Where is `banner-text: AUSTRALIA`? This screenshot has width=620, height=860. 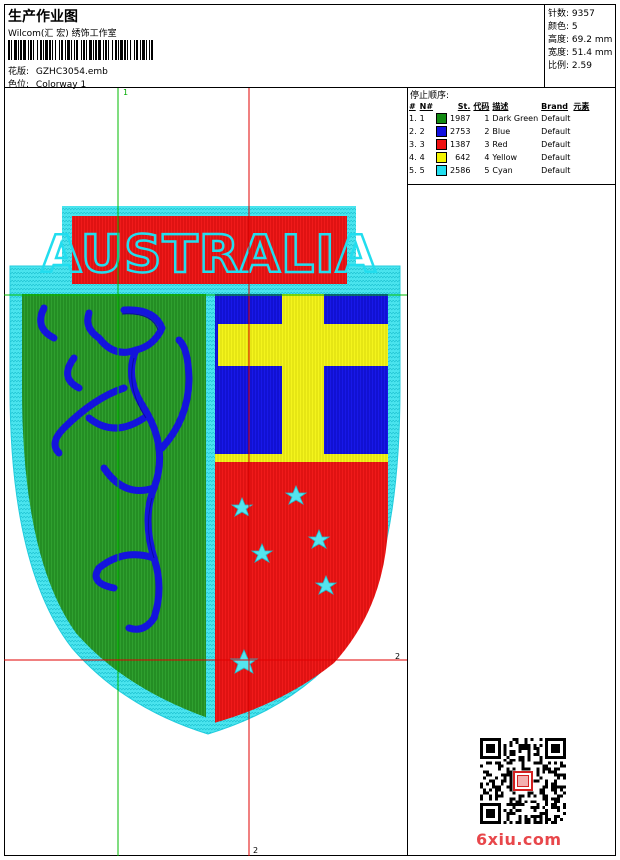 banner-text: AUSTRALIA is located at coordinates (209, 255).